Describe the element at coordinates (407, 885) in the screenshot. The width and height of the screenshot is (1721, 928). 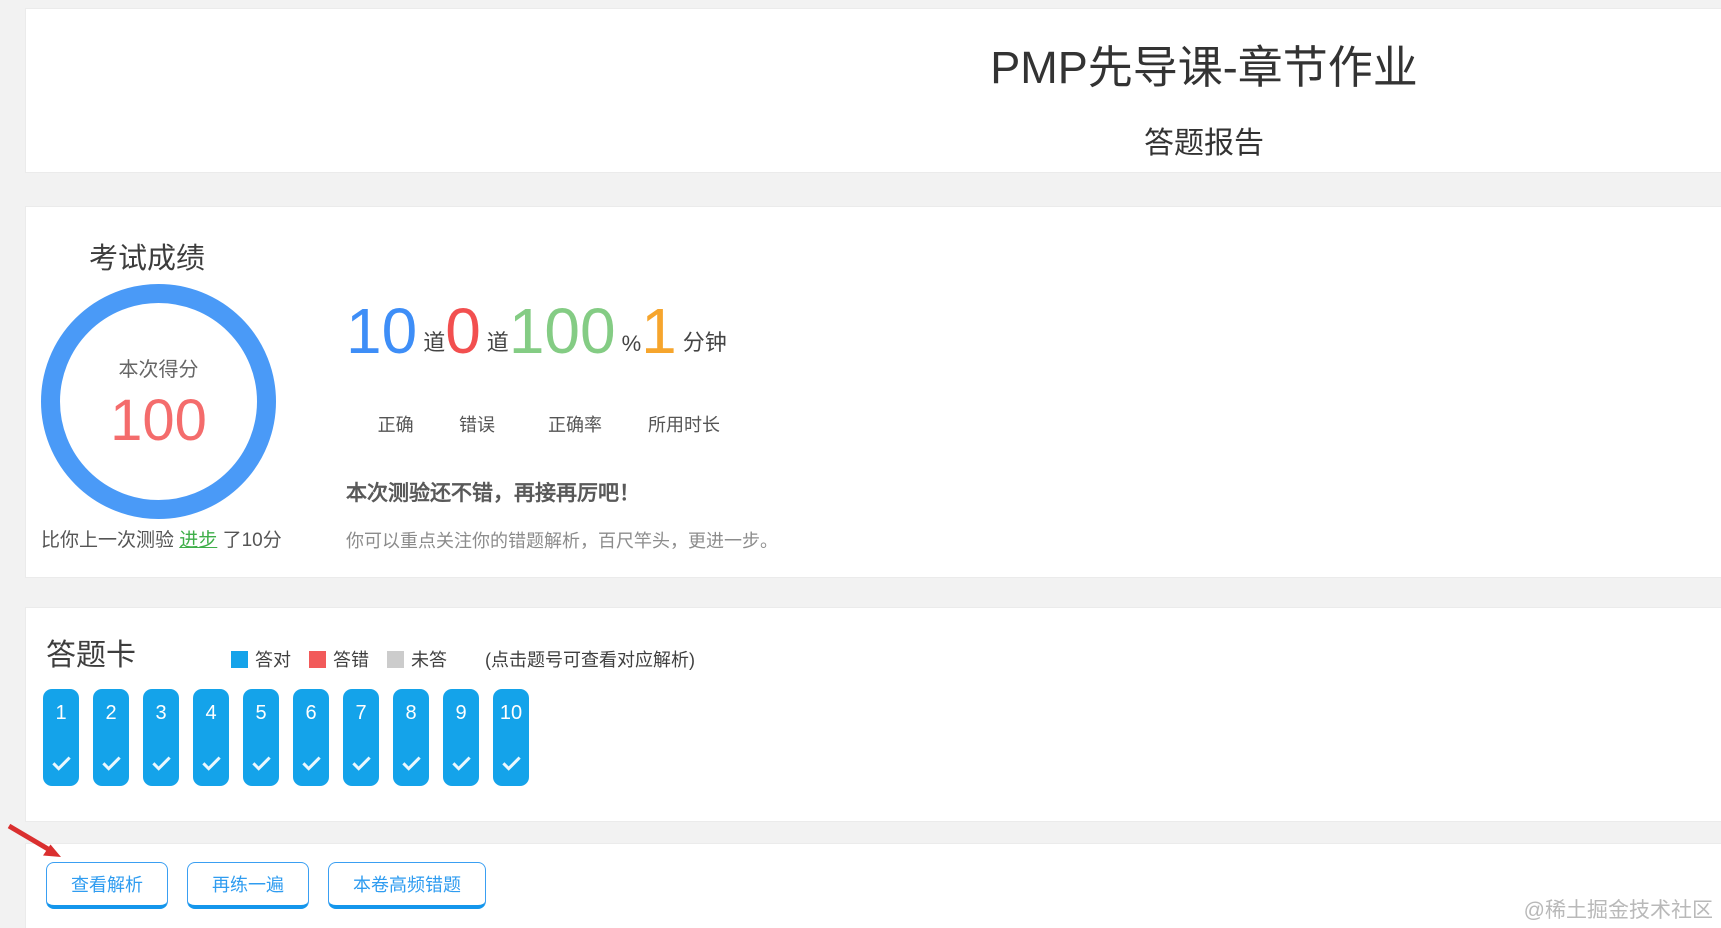
I see `action-button: 本卷高频错题` at that location.